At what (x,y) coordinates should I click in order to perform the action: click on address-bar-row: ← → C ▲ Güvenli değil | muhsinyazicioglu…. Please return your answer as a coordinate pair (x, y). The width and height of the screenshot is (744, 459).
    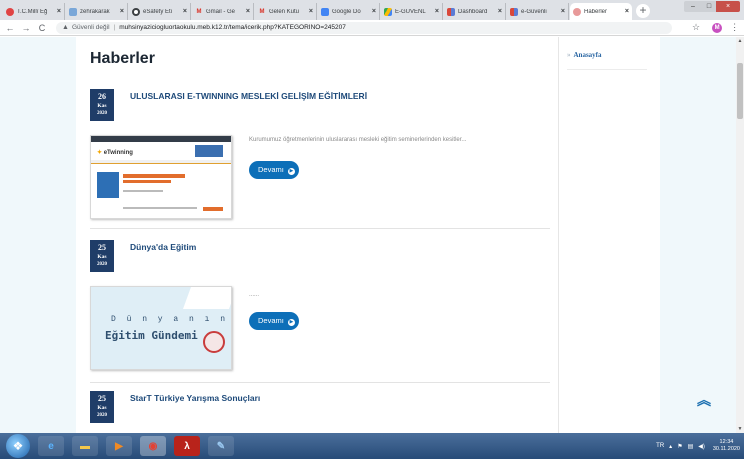
    Looking at the image, I should click on (372, 28).